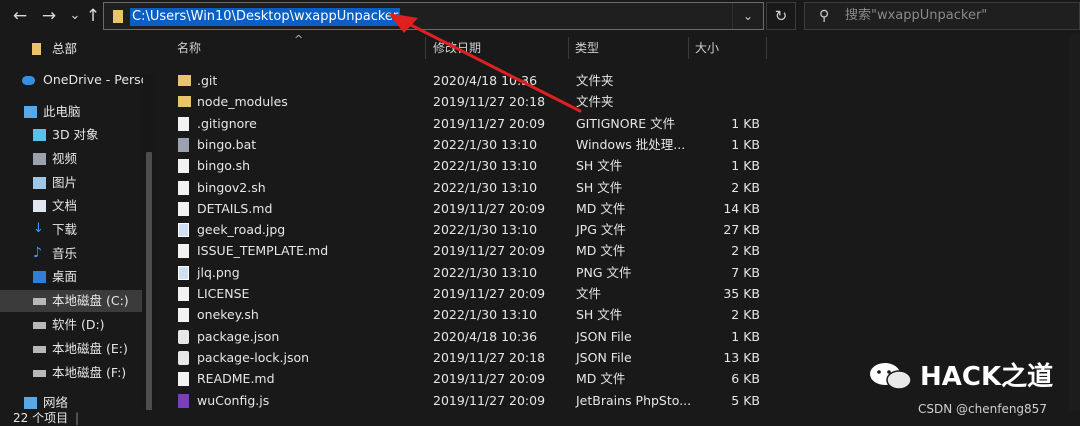  I want to click on sidebar-item-desktop: 桌面, so click(71, 277).